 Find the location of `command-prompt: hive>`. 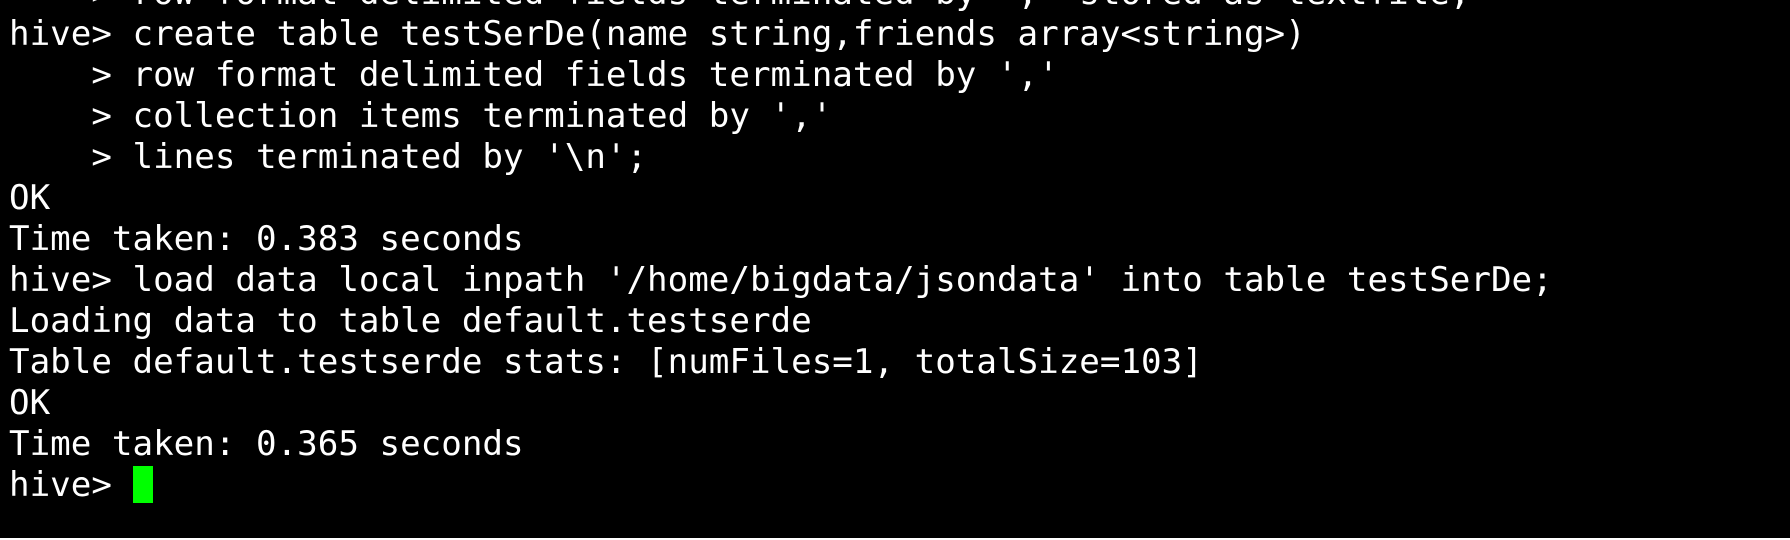

command-prompt: hive> is located at coordinates (71, 485).